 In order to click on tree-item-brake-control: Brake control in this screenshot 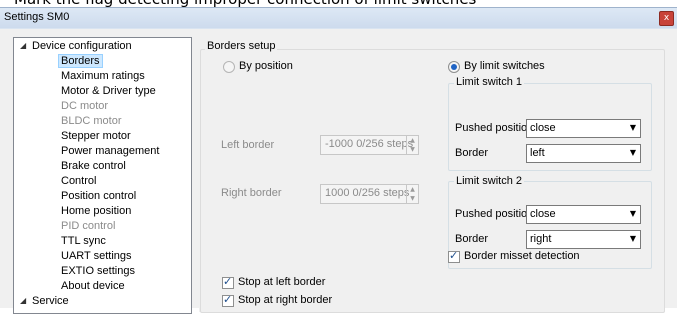, I will do `click(93, 166)`.